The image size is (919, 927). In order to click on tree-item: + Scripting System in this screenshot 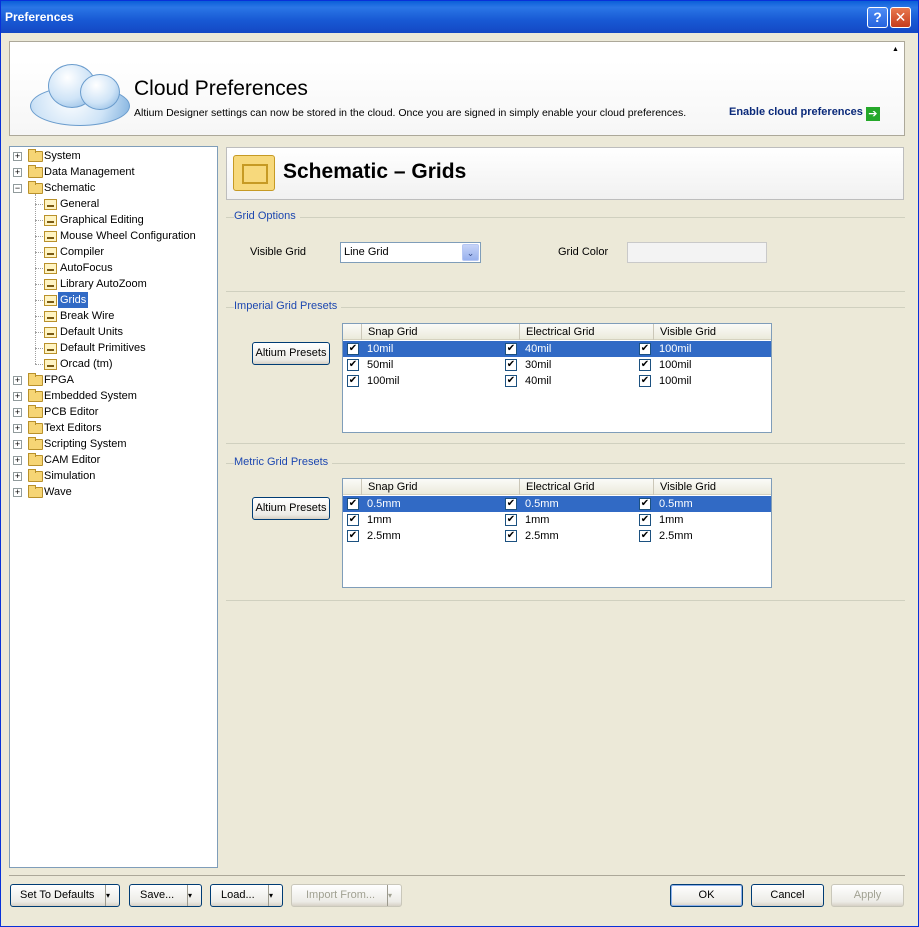, I will do `click(113, 444)`.